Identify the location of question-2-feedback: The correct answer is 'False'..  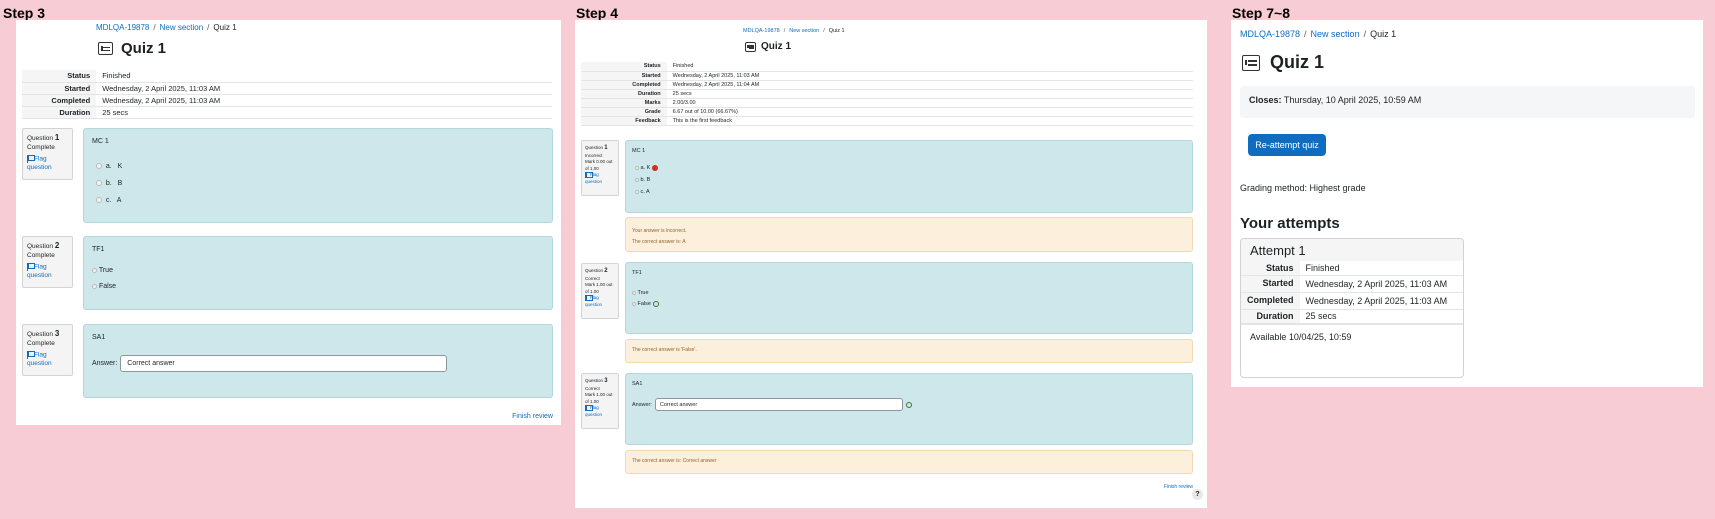
(909, 351).